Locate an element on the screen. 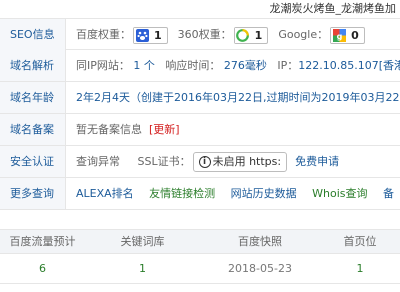 This screenshot has height=292, width=400. svg-text: g is located at coordinates (339, 36).